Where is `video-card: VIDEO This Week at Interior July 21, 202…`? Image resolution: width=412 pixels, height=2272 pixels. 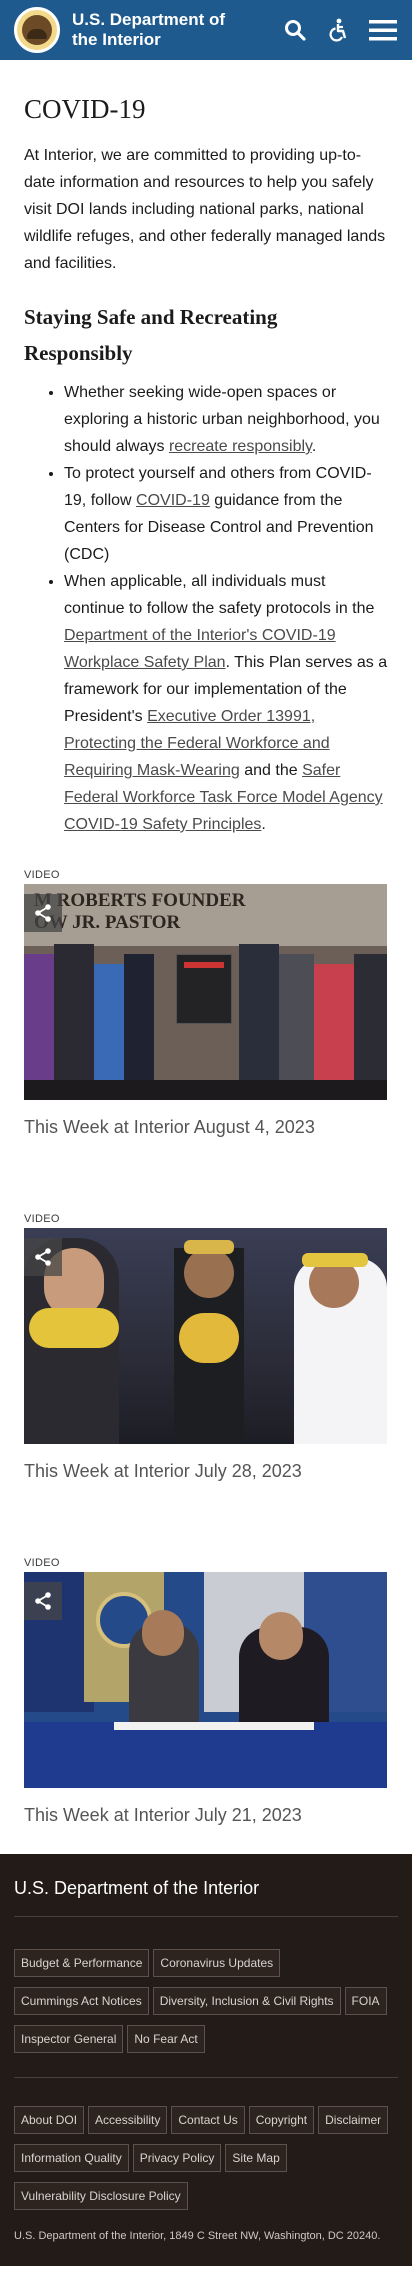 video-card: VIDEO This Week at Interior July 21, 202… is located at coordinates (206, 1692).